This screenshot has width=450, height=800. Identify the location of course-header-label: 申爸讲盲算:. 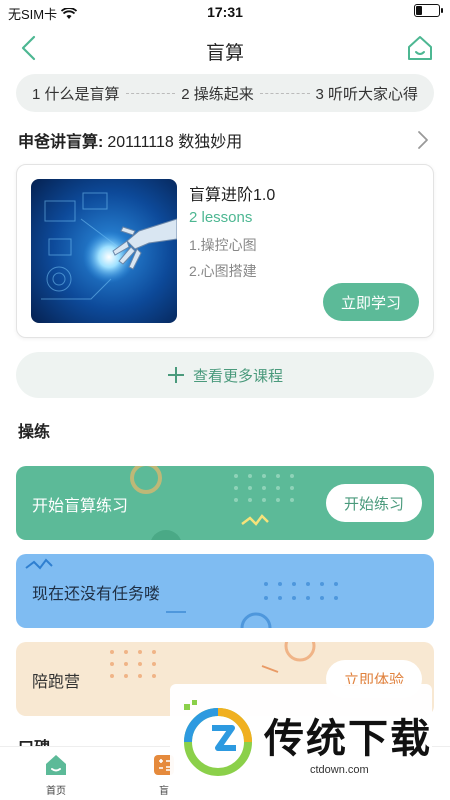
(61, 142).